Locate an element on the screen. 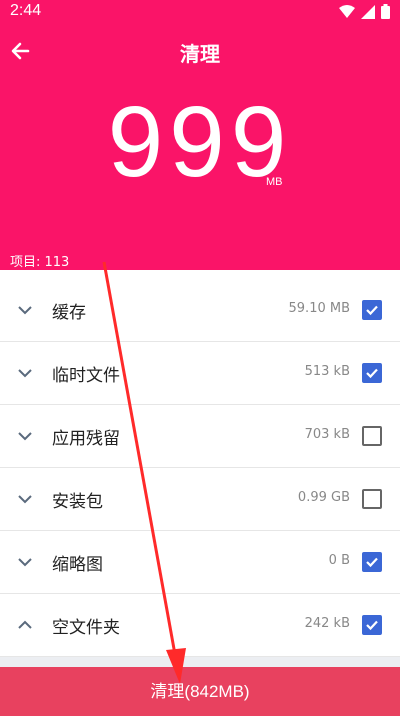  clean-button: 清理(842MB) is located at coordinates (200, 691).